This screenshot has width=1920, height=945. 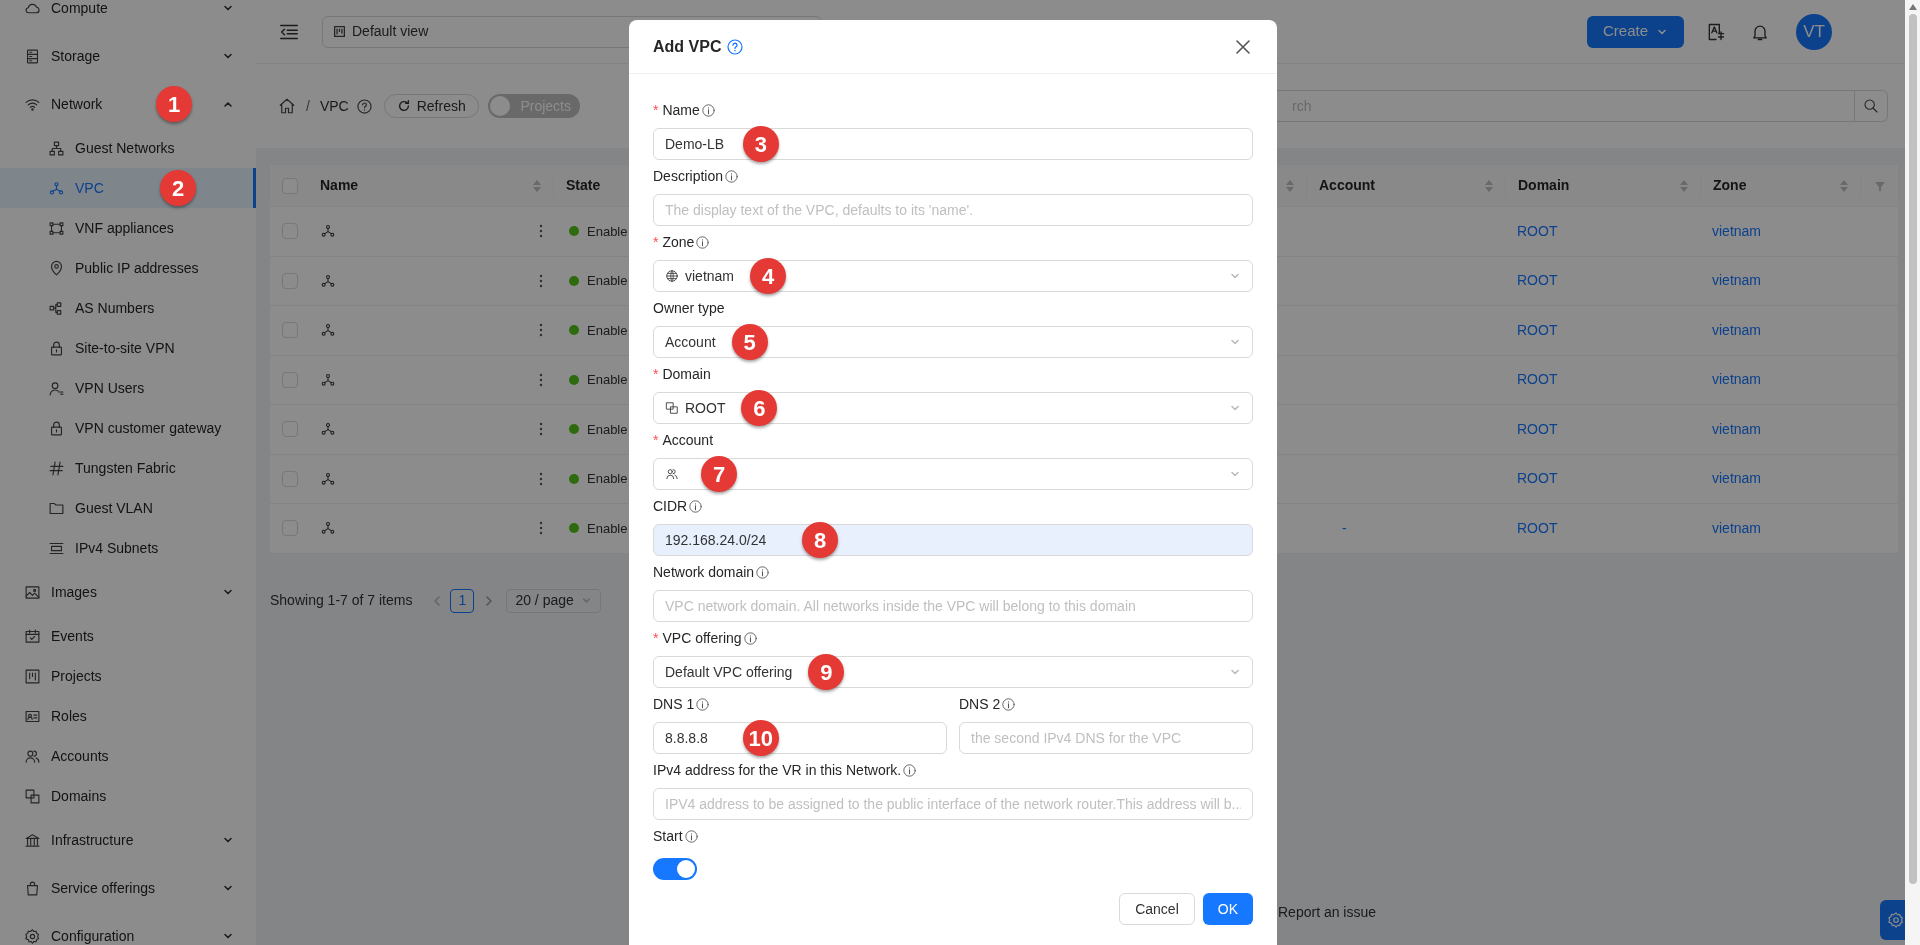 I want to click on report-issue-link: Report an issue, so click(x=1327, y=912).